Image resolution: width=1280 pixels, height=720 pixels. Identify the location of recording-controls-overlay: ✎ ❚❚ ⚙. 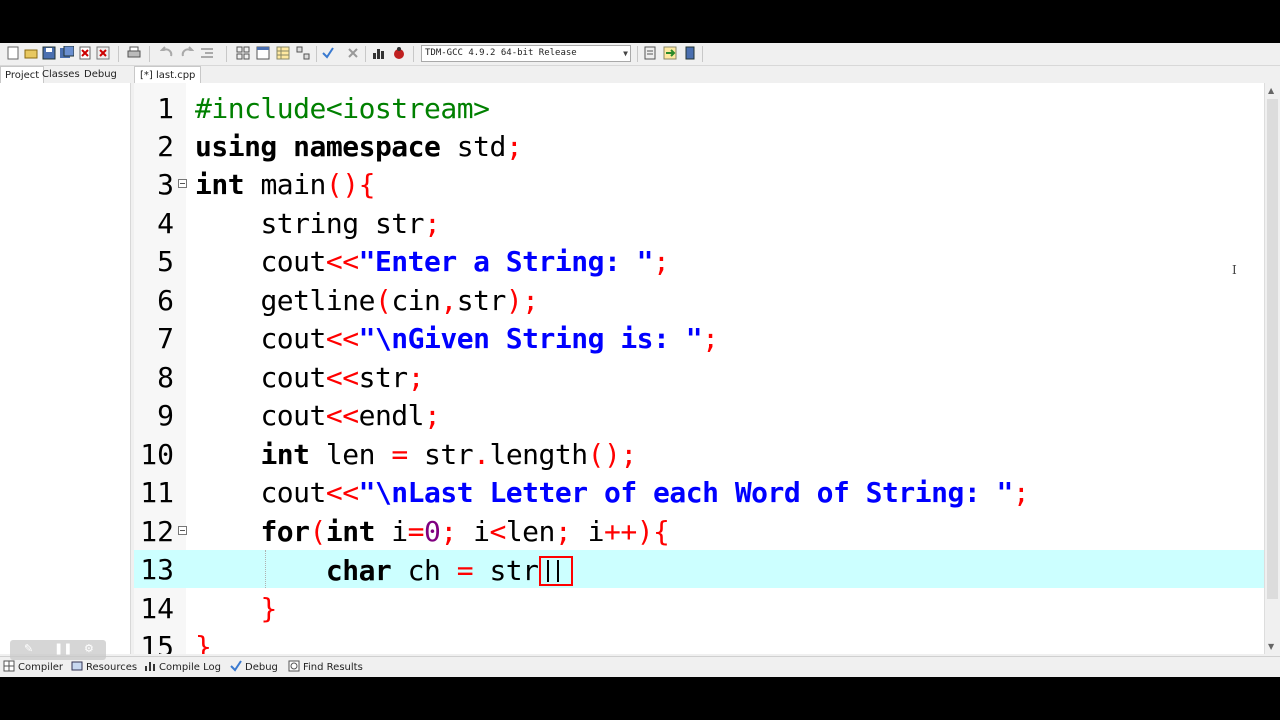
(58, 650).